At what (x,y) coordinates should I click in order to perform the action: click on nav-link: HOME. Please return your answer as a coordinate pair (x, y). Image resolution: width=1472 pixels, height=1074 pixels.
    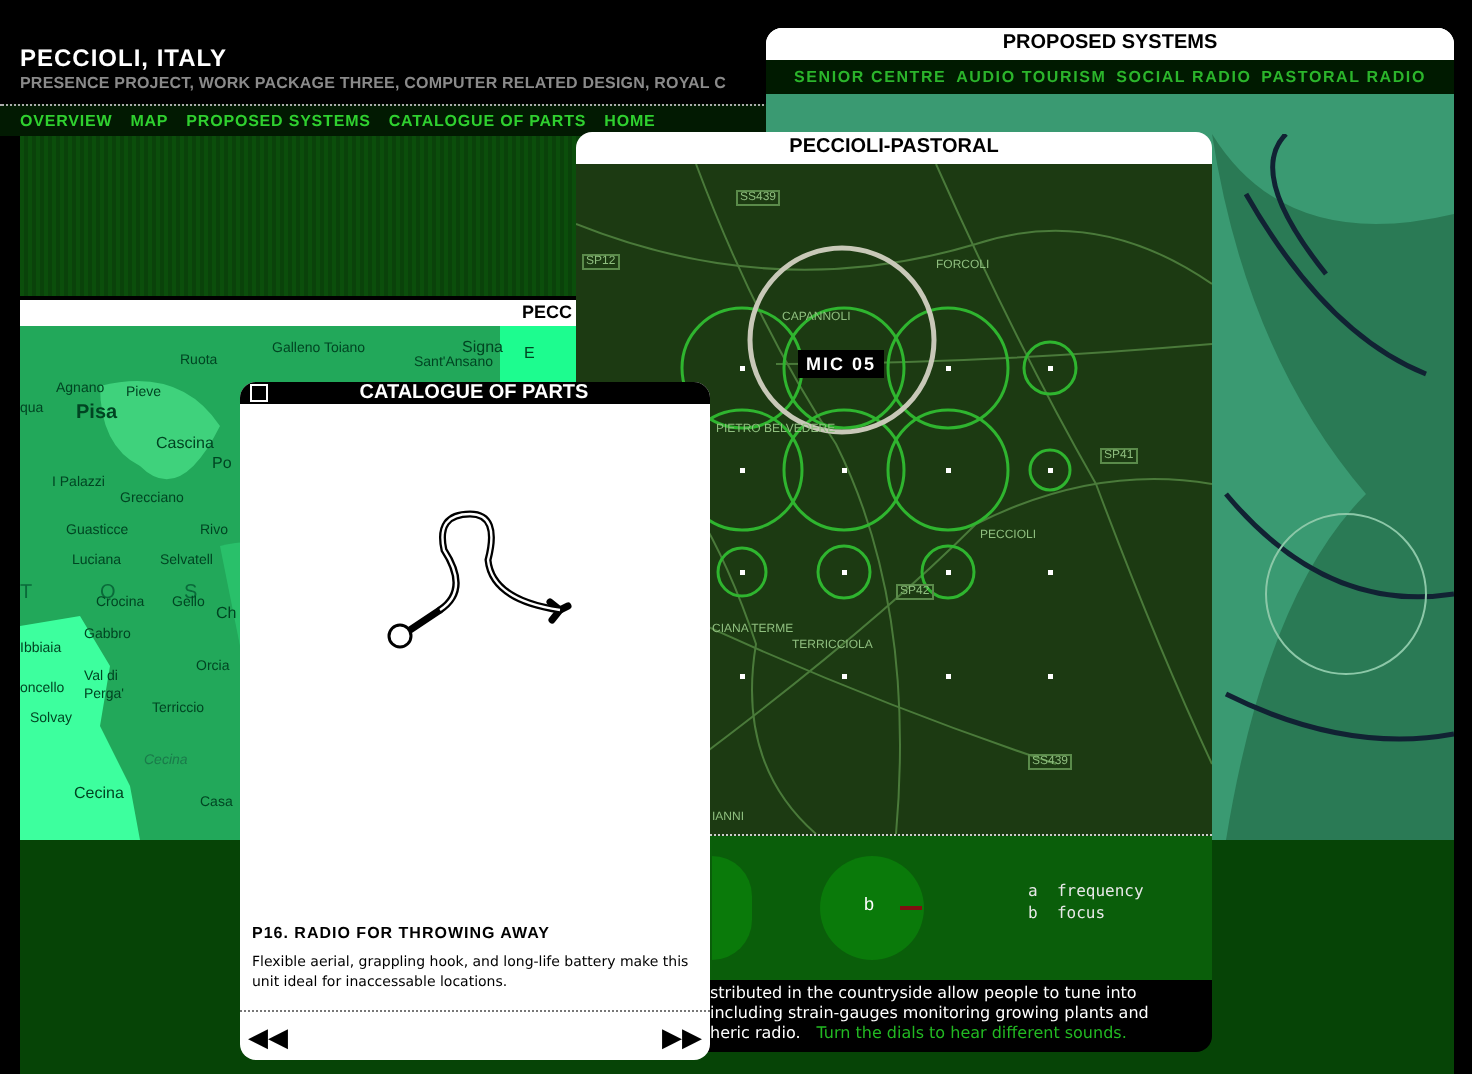
    Looking at the image, I should click on (630, 121).